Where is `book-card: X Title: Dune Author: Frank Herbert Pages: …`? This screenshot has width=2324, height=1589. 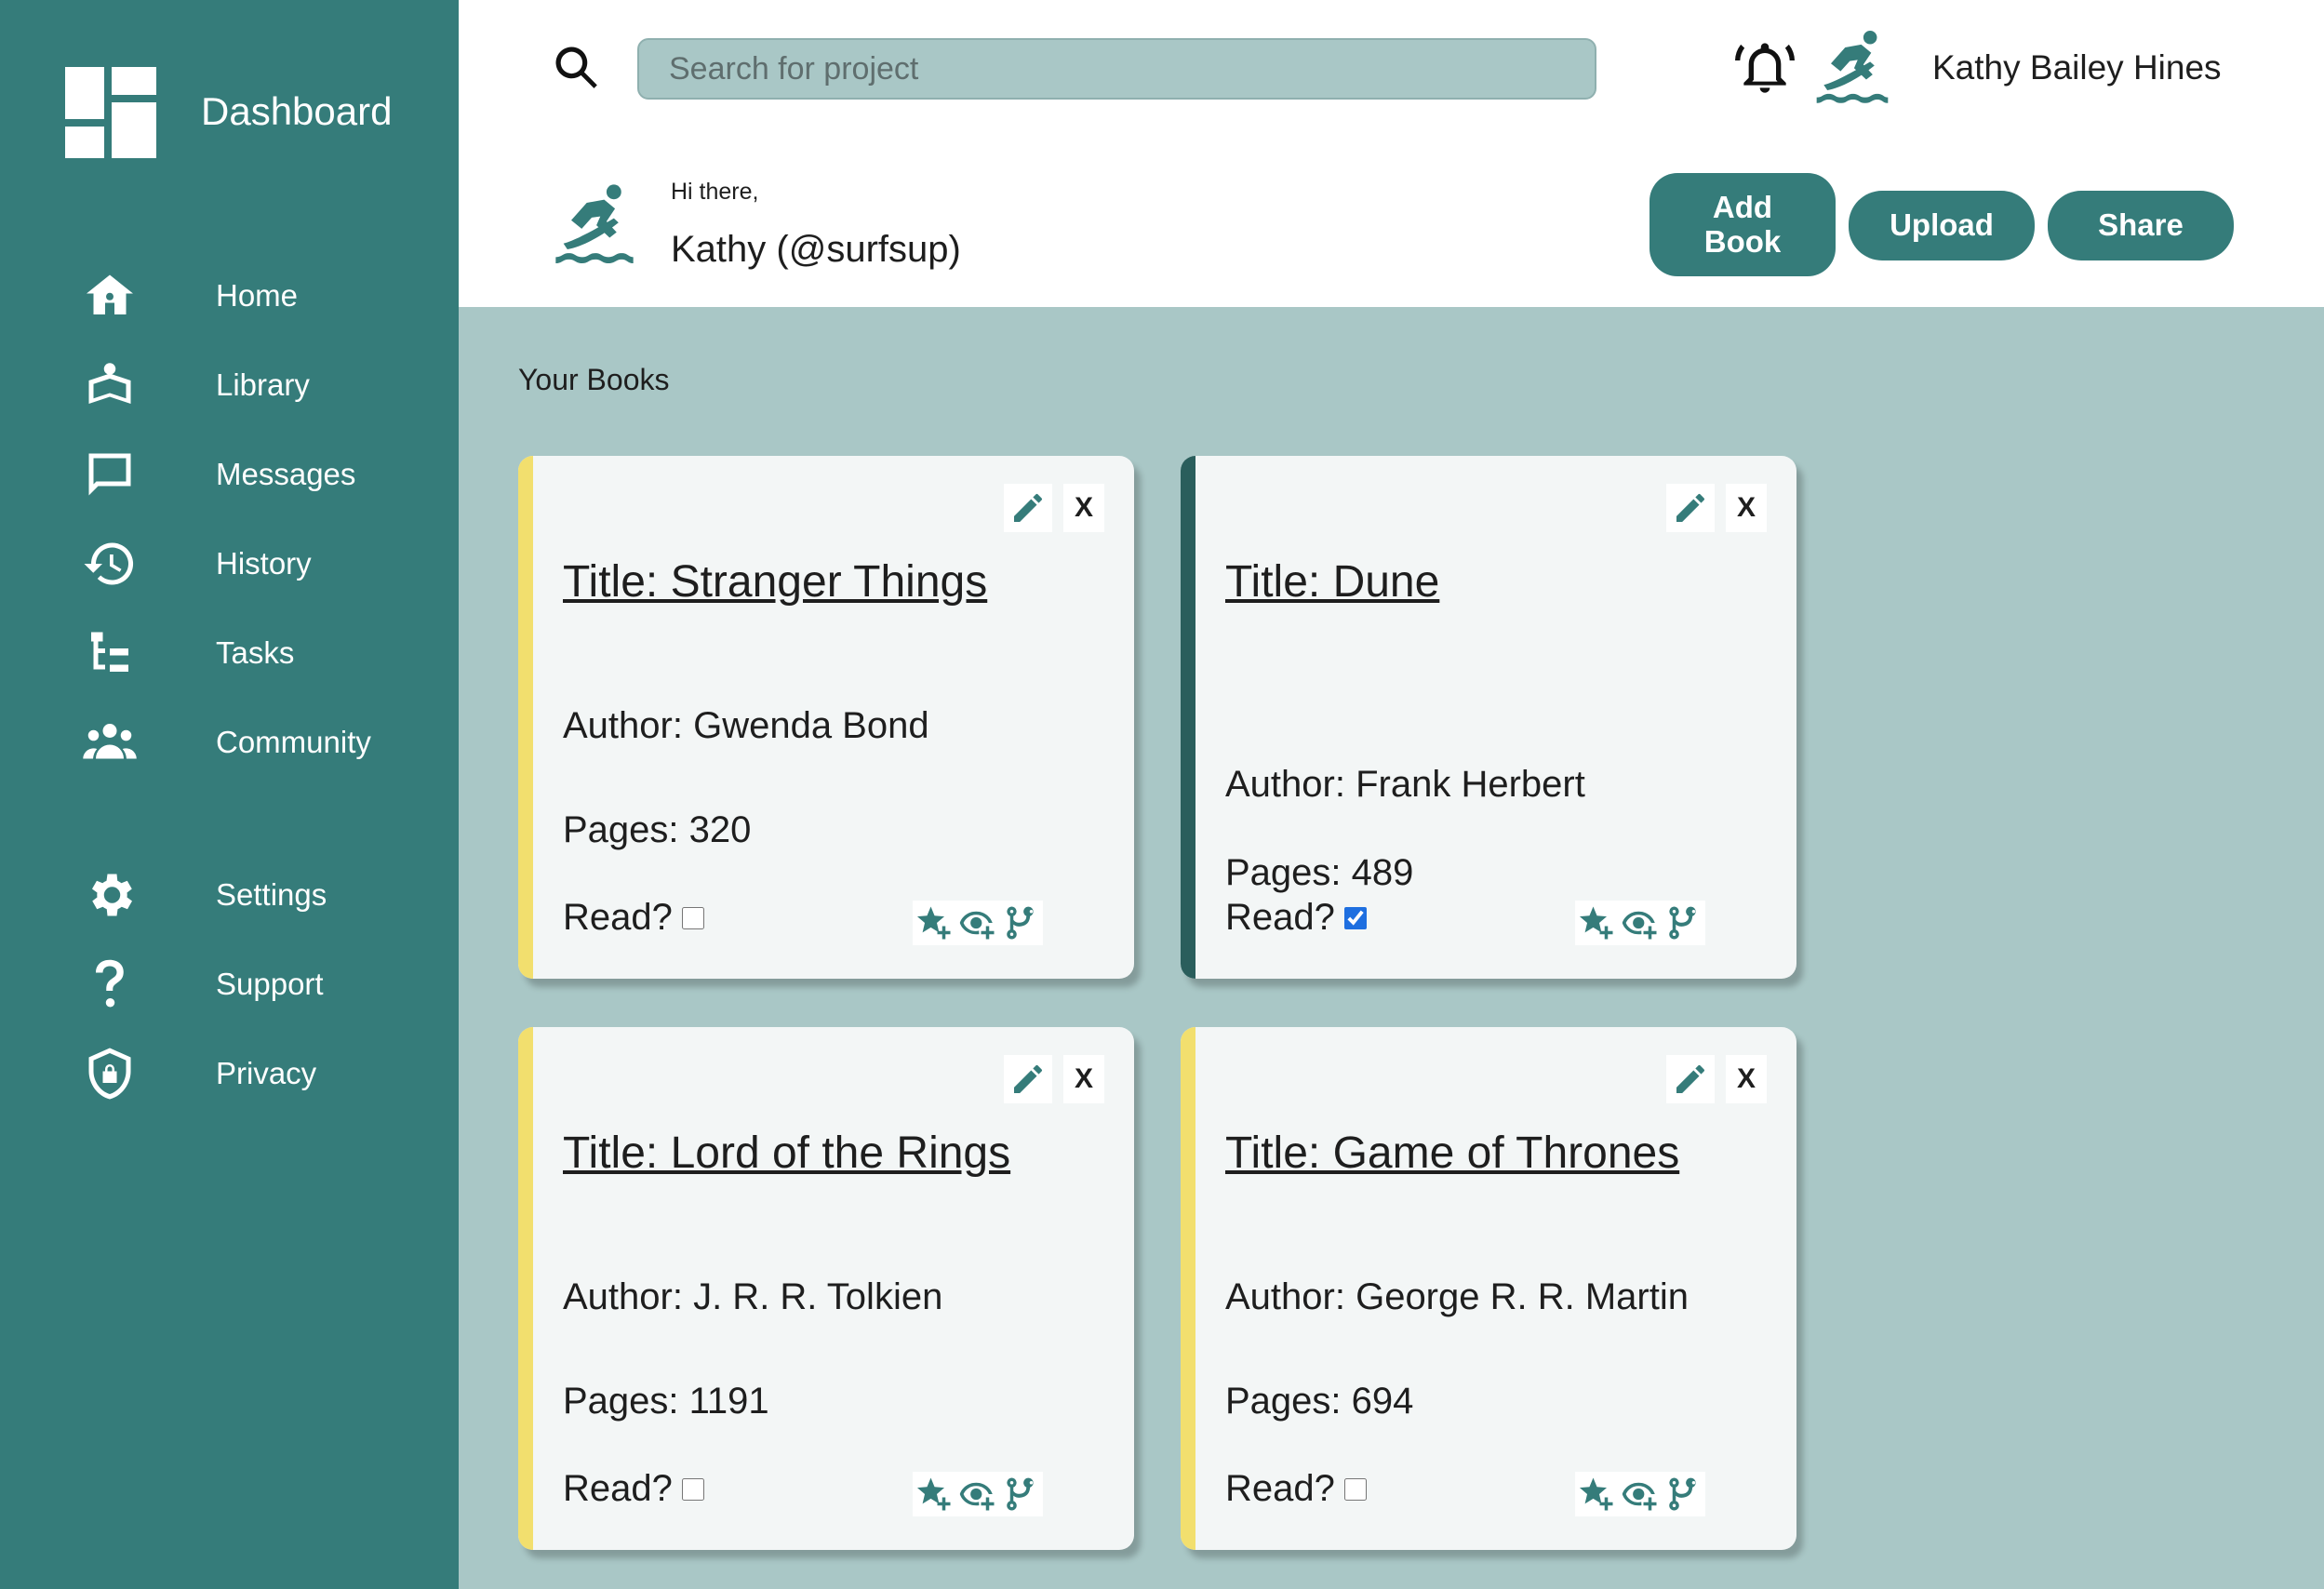 book-card: X Title: Dune Author: Frank Herbert Pages: … is located at coordinates (1488, 717).